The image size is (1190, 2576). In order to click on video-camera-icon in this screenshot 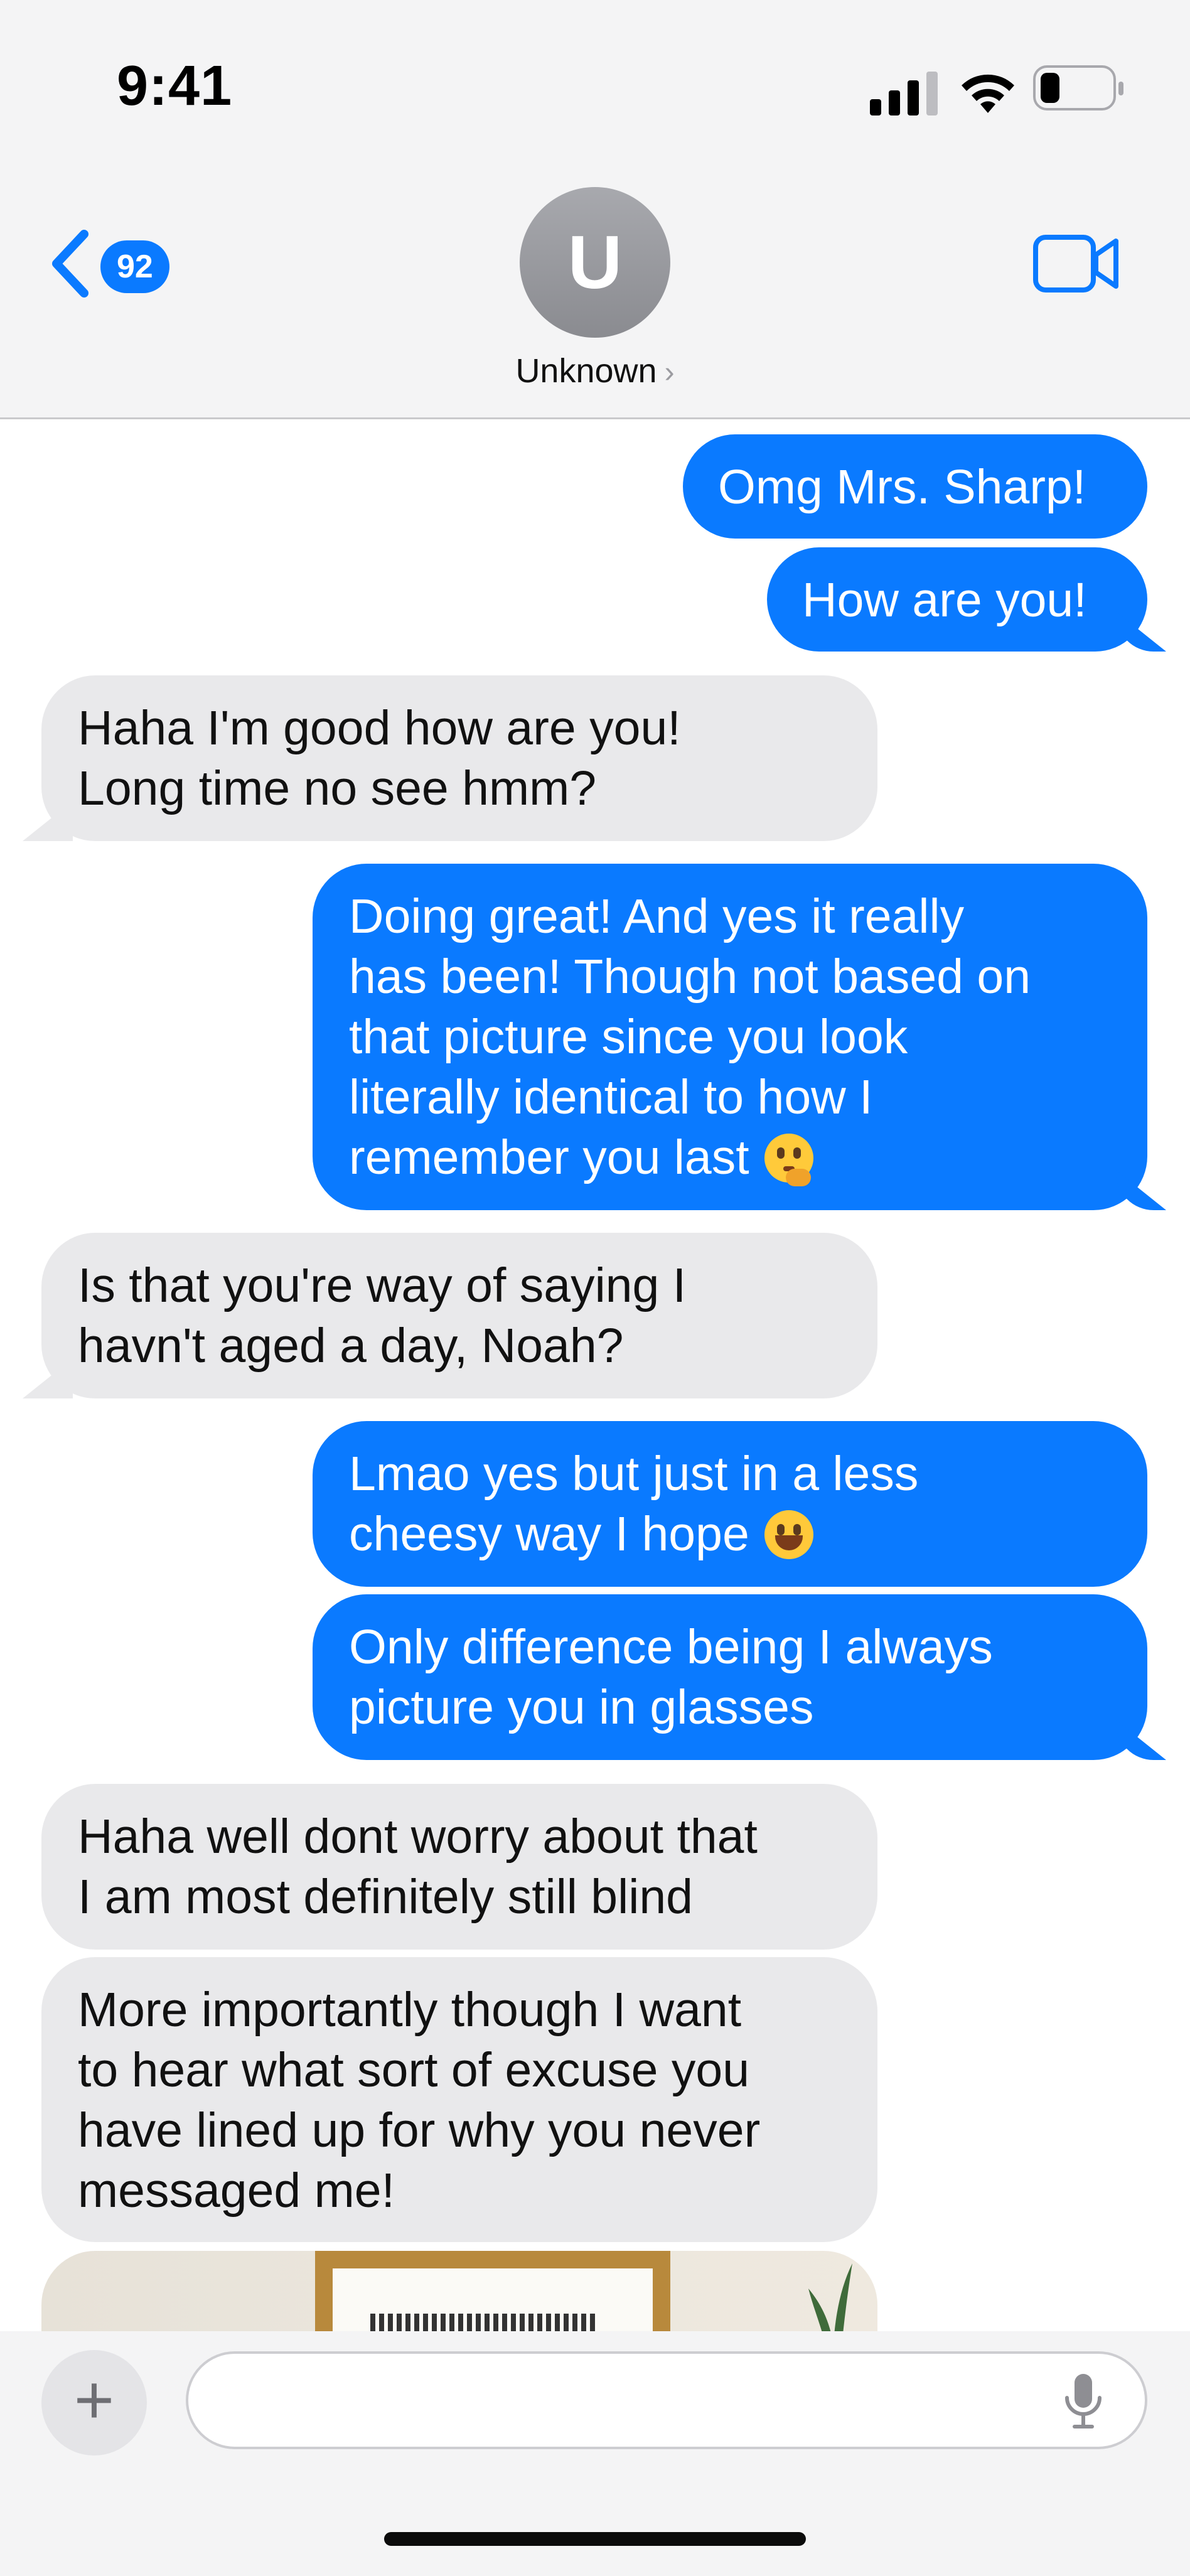, I will do `click(1077, 263)`.